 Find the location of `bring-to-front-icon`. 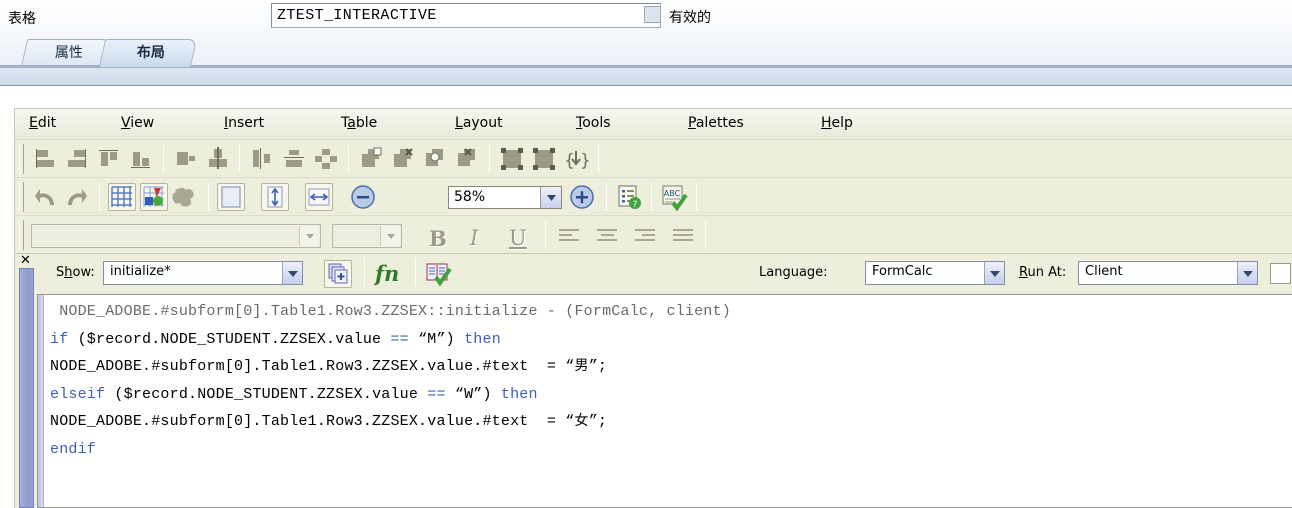

bring-to-front-icon is located at coordinates (371, 159).